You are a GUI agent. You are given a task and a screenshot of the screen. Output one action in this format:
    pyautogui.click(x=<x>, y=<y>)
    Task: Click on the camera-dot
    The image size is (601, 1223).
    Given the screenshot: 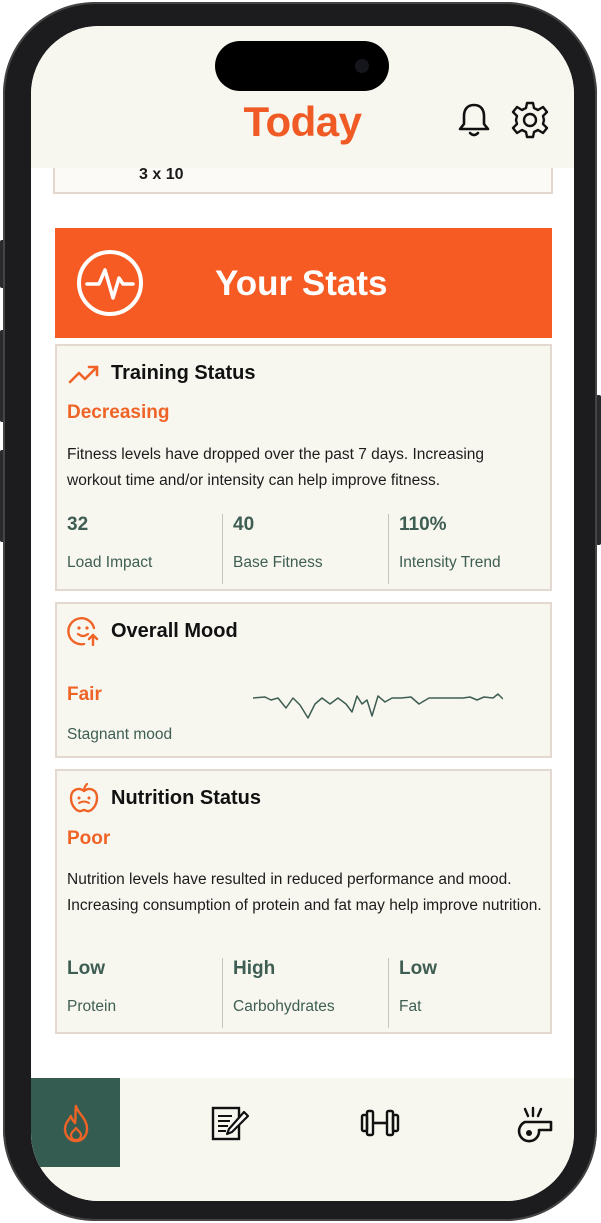 What is the action you would take?
    pyautogui.click(x=362, y=66)
    